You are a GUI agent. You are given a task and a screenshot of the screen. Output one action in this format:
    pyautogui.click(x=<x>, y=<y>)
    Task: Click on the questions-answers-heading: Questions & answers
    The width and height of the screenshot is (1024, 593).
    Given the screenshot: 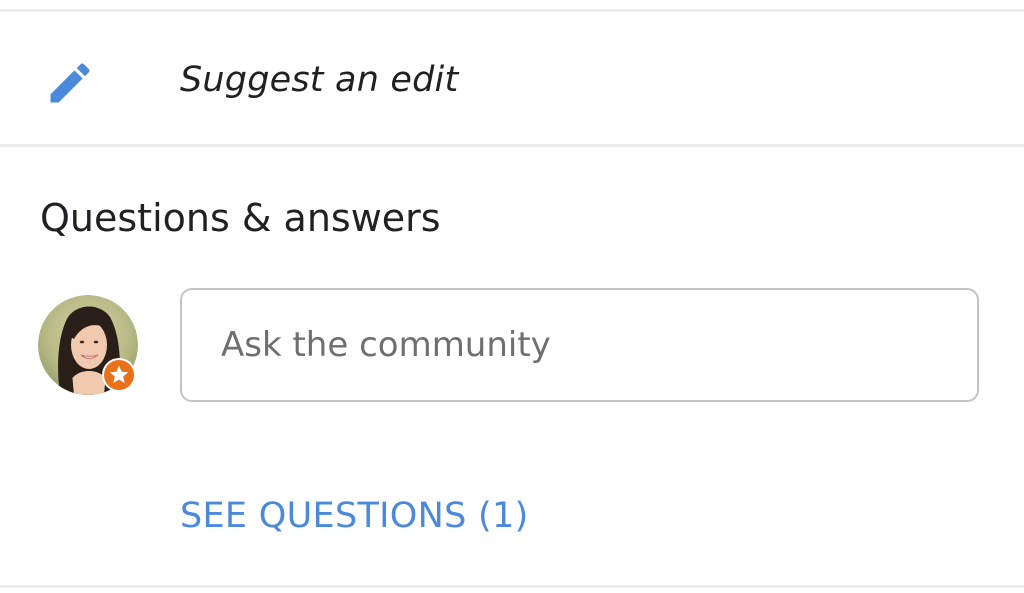 What is the action you would take?
    pyautogui.click(x=240, y=218)
    